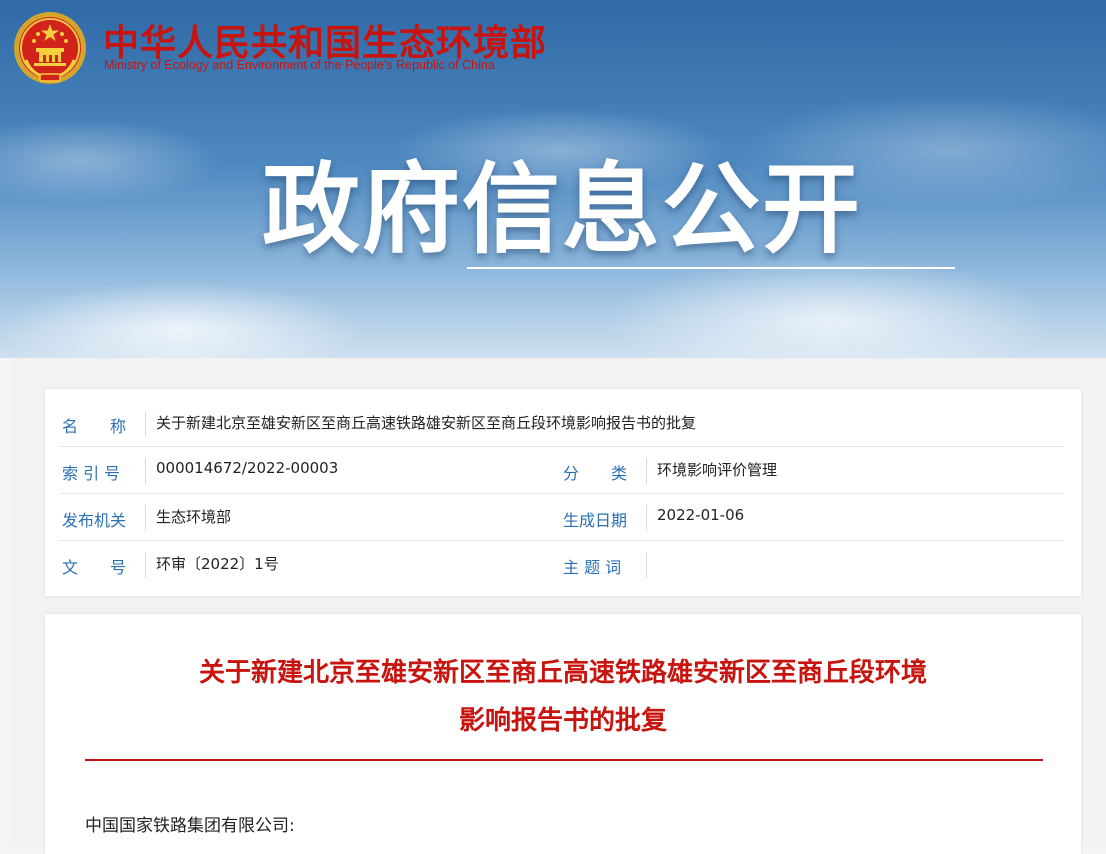 Image resolution: width=1106 pixels, height=854 pixels. Describe the element at coordinates (595, 473) in the screenshot. I see `category-label: 分 类` at that location.